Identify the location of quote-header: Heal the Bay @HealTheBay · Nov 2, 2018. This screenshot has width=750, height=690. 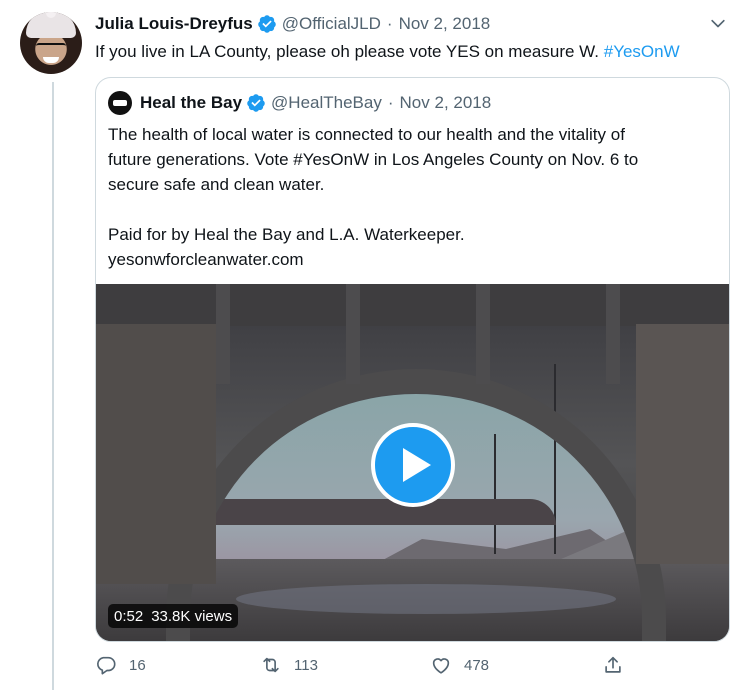
(300, 103).